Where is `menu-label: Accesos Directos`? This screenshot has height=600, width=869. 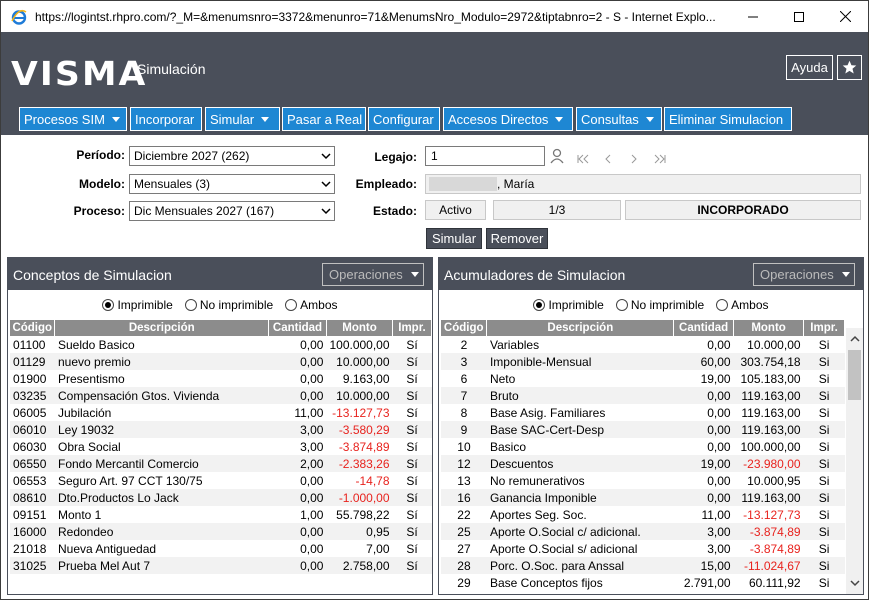
menu-label: Accesos Directos is located at coordinates (498, 119).